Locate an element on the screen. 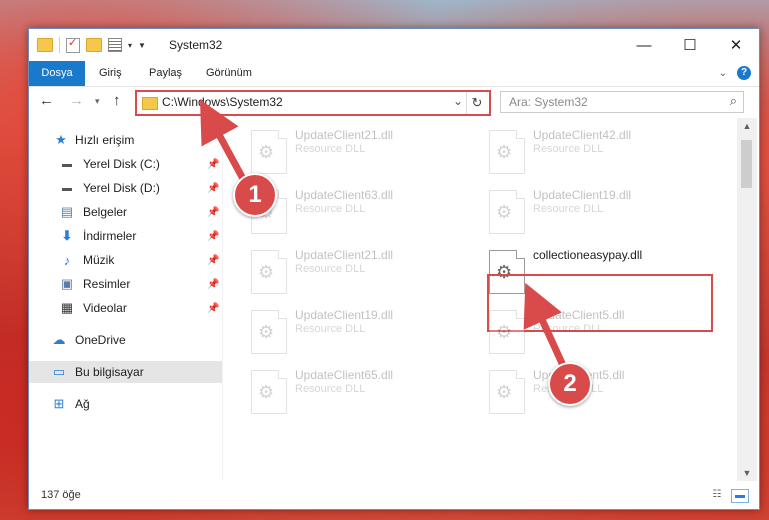 This screenshot has width=769, height=520. step-badge-1: 1 is located at coordinates (255, 195).